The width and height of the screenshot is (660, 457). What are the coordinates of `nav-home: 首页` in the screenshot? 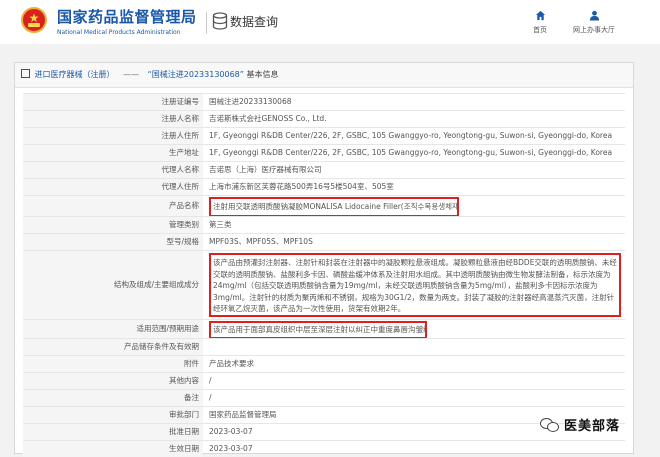 It's located at (540, 22).